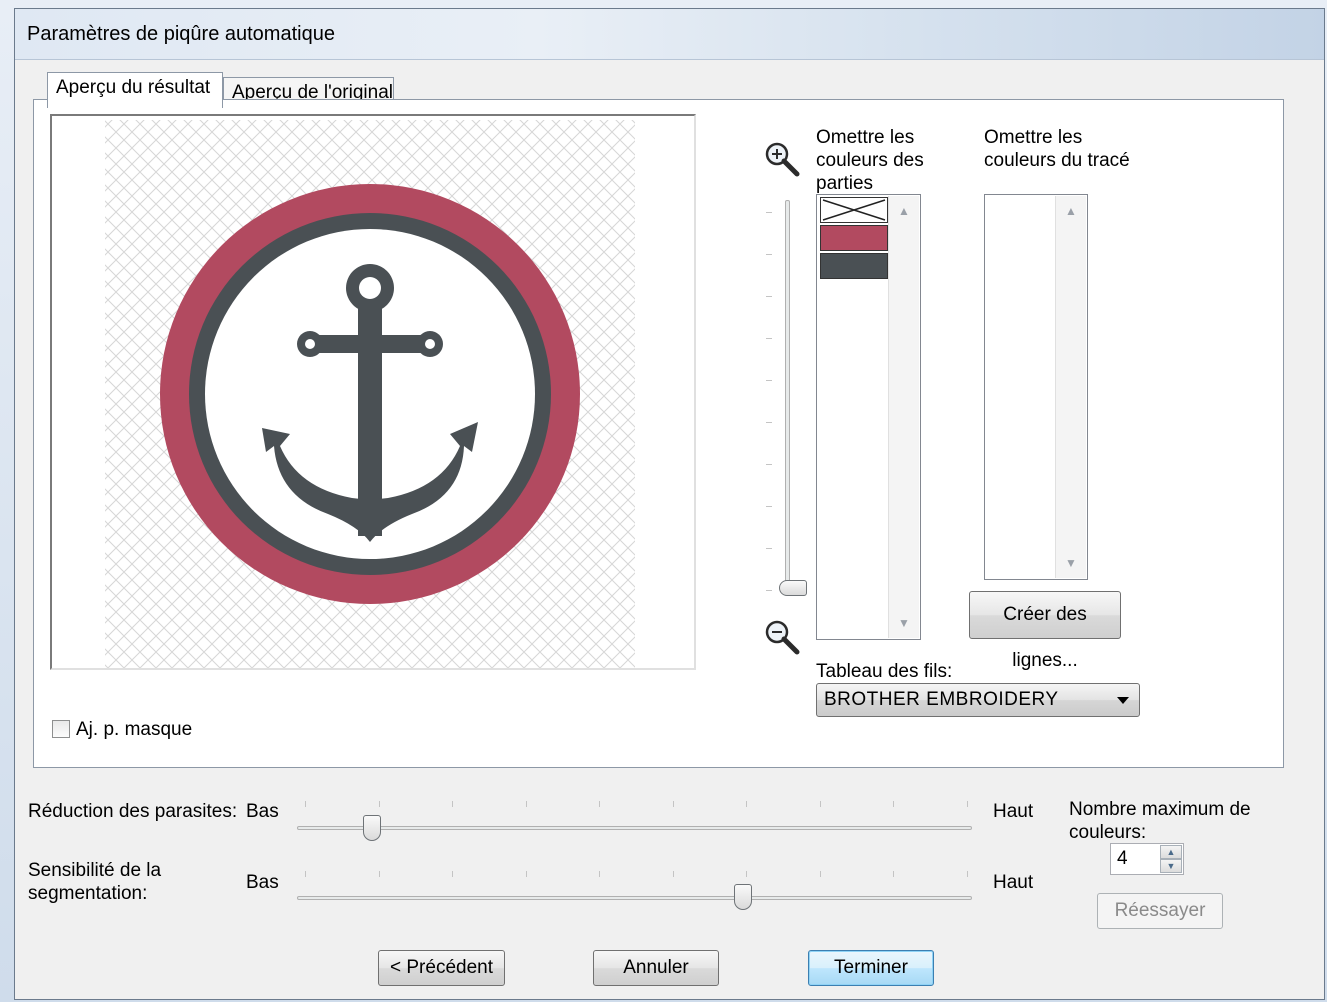 The image size is (1327, 1002). I want to click on title-bar: Paramètres de piqûre automatique, so click(669, 34).